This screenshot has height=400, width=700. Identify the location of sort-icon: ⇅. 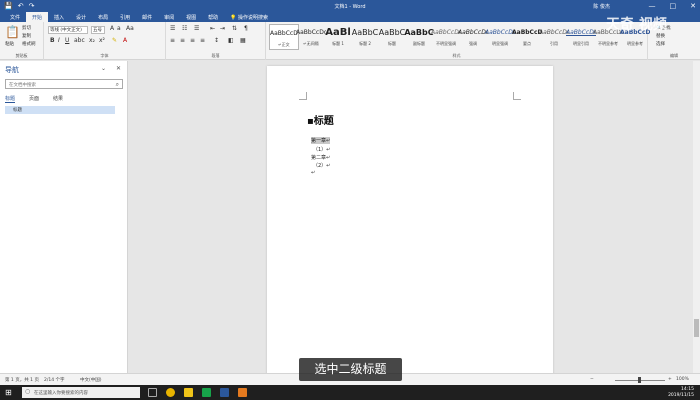
(234, 28).